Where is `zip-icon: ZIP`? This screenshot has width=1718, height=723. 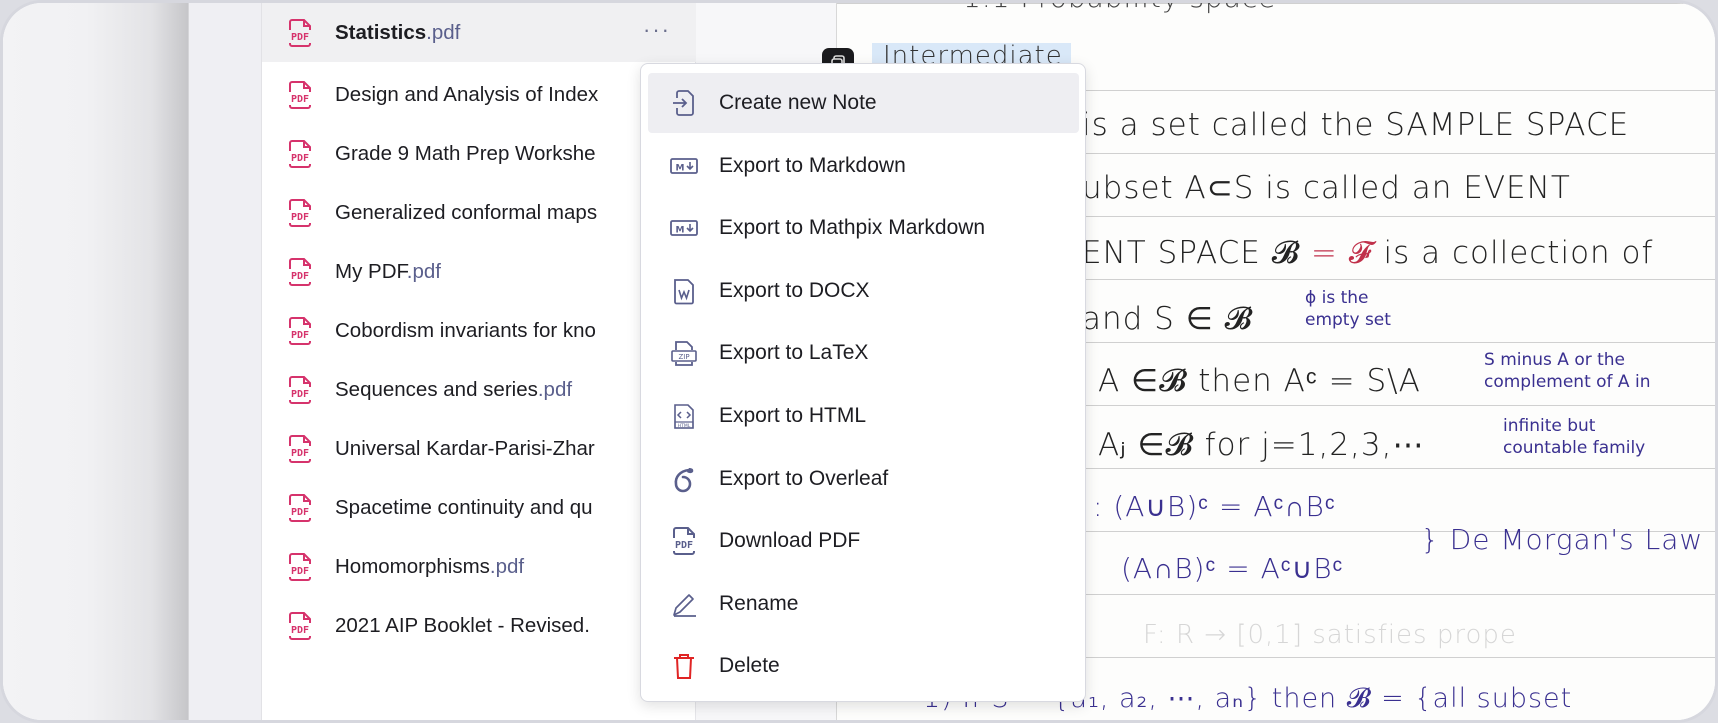
zip-icon: ZIP is located at coordinates (684, 354).